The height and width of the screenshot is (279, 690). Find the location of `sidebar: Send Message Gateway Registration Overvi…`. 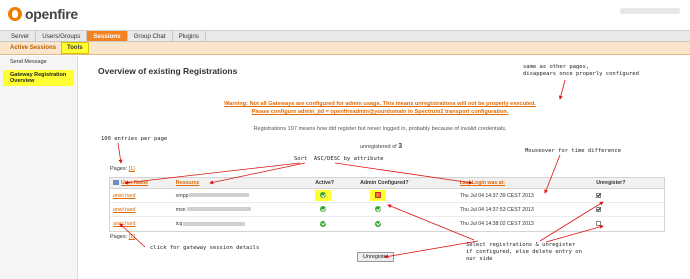

sidebar: Send Message Gateway Registration Overvi… is located at coordinates (39, 167).